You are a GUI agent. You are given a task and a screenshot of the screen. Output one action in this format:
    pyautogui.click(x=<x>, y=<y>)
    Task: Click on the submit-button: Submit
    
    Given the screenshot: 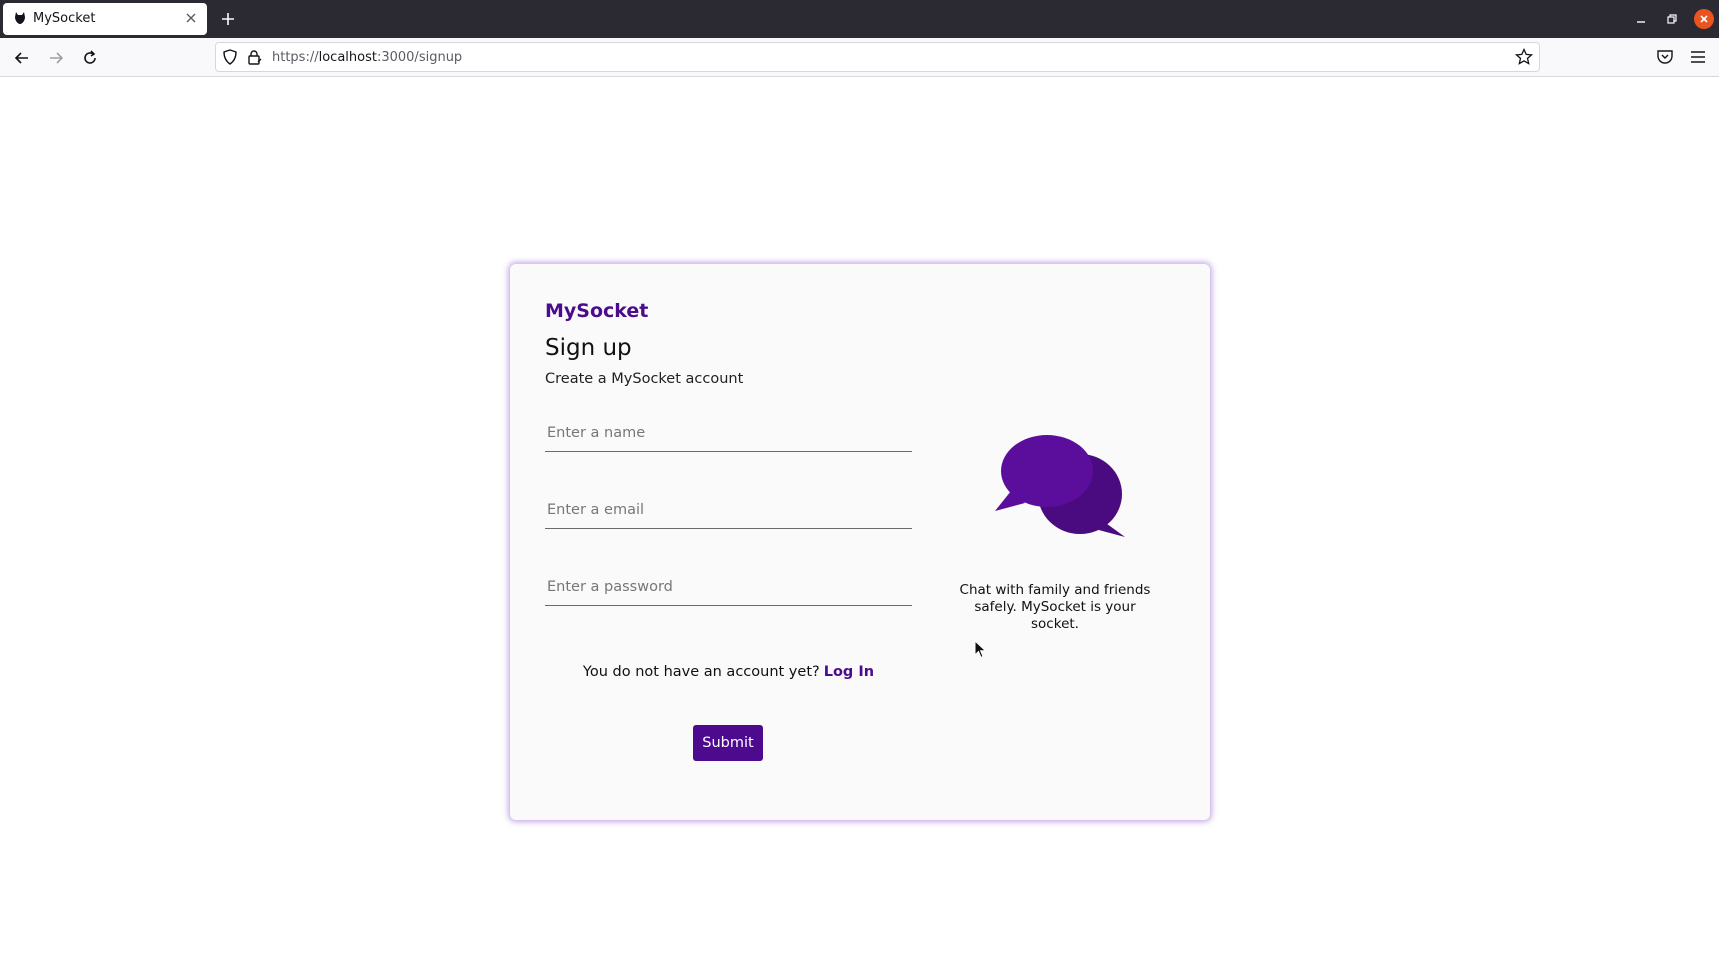 What is the action you would take?
    pyautogui.click(x=728, y=743)
    